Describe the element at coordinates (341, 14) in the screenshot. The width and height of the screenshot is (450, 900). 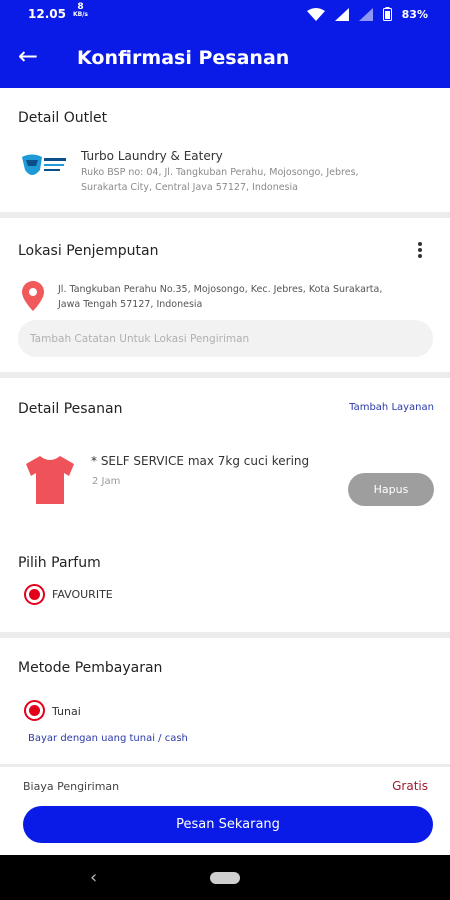
I see `signal-icon` at that location.